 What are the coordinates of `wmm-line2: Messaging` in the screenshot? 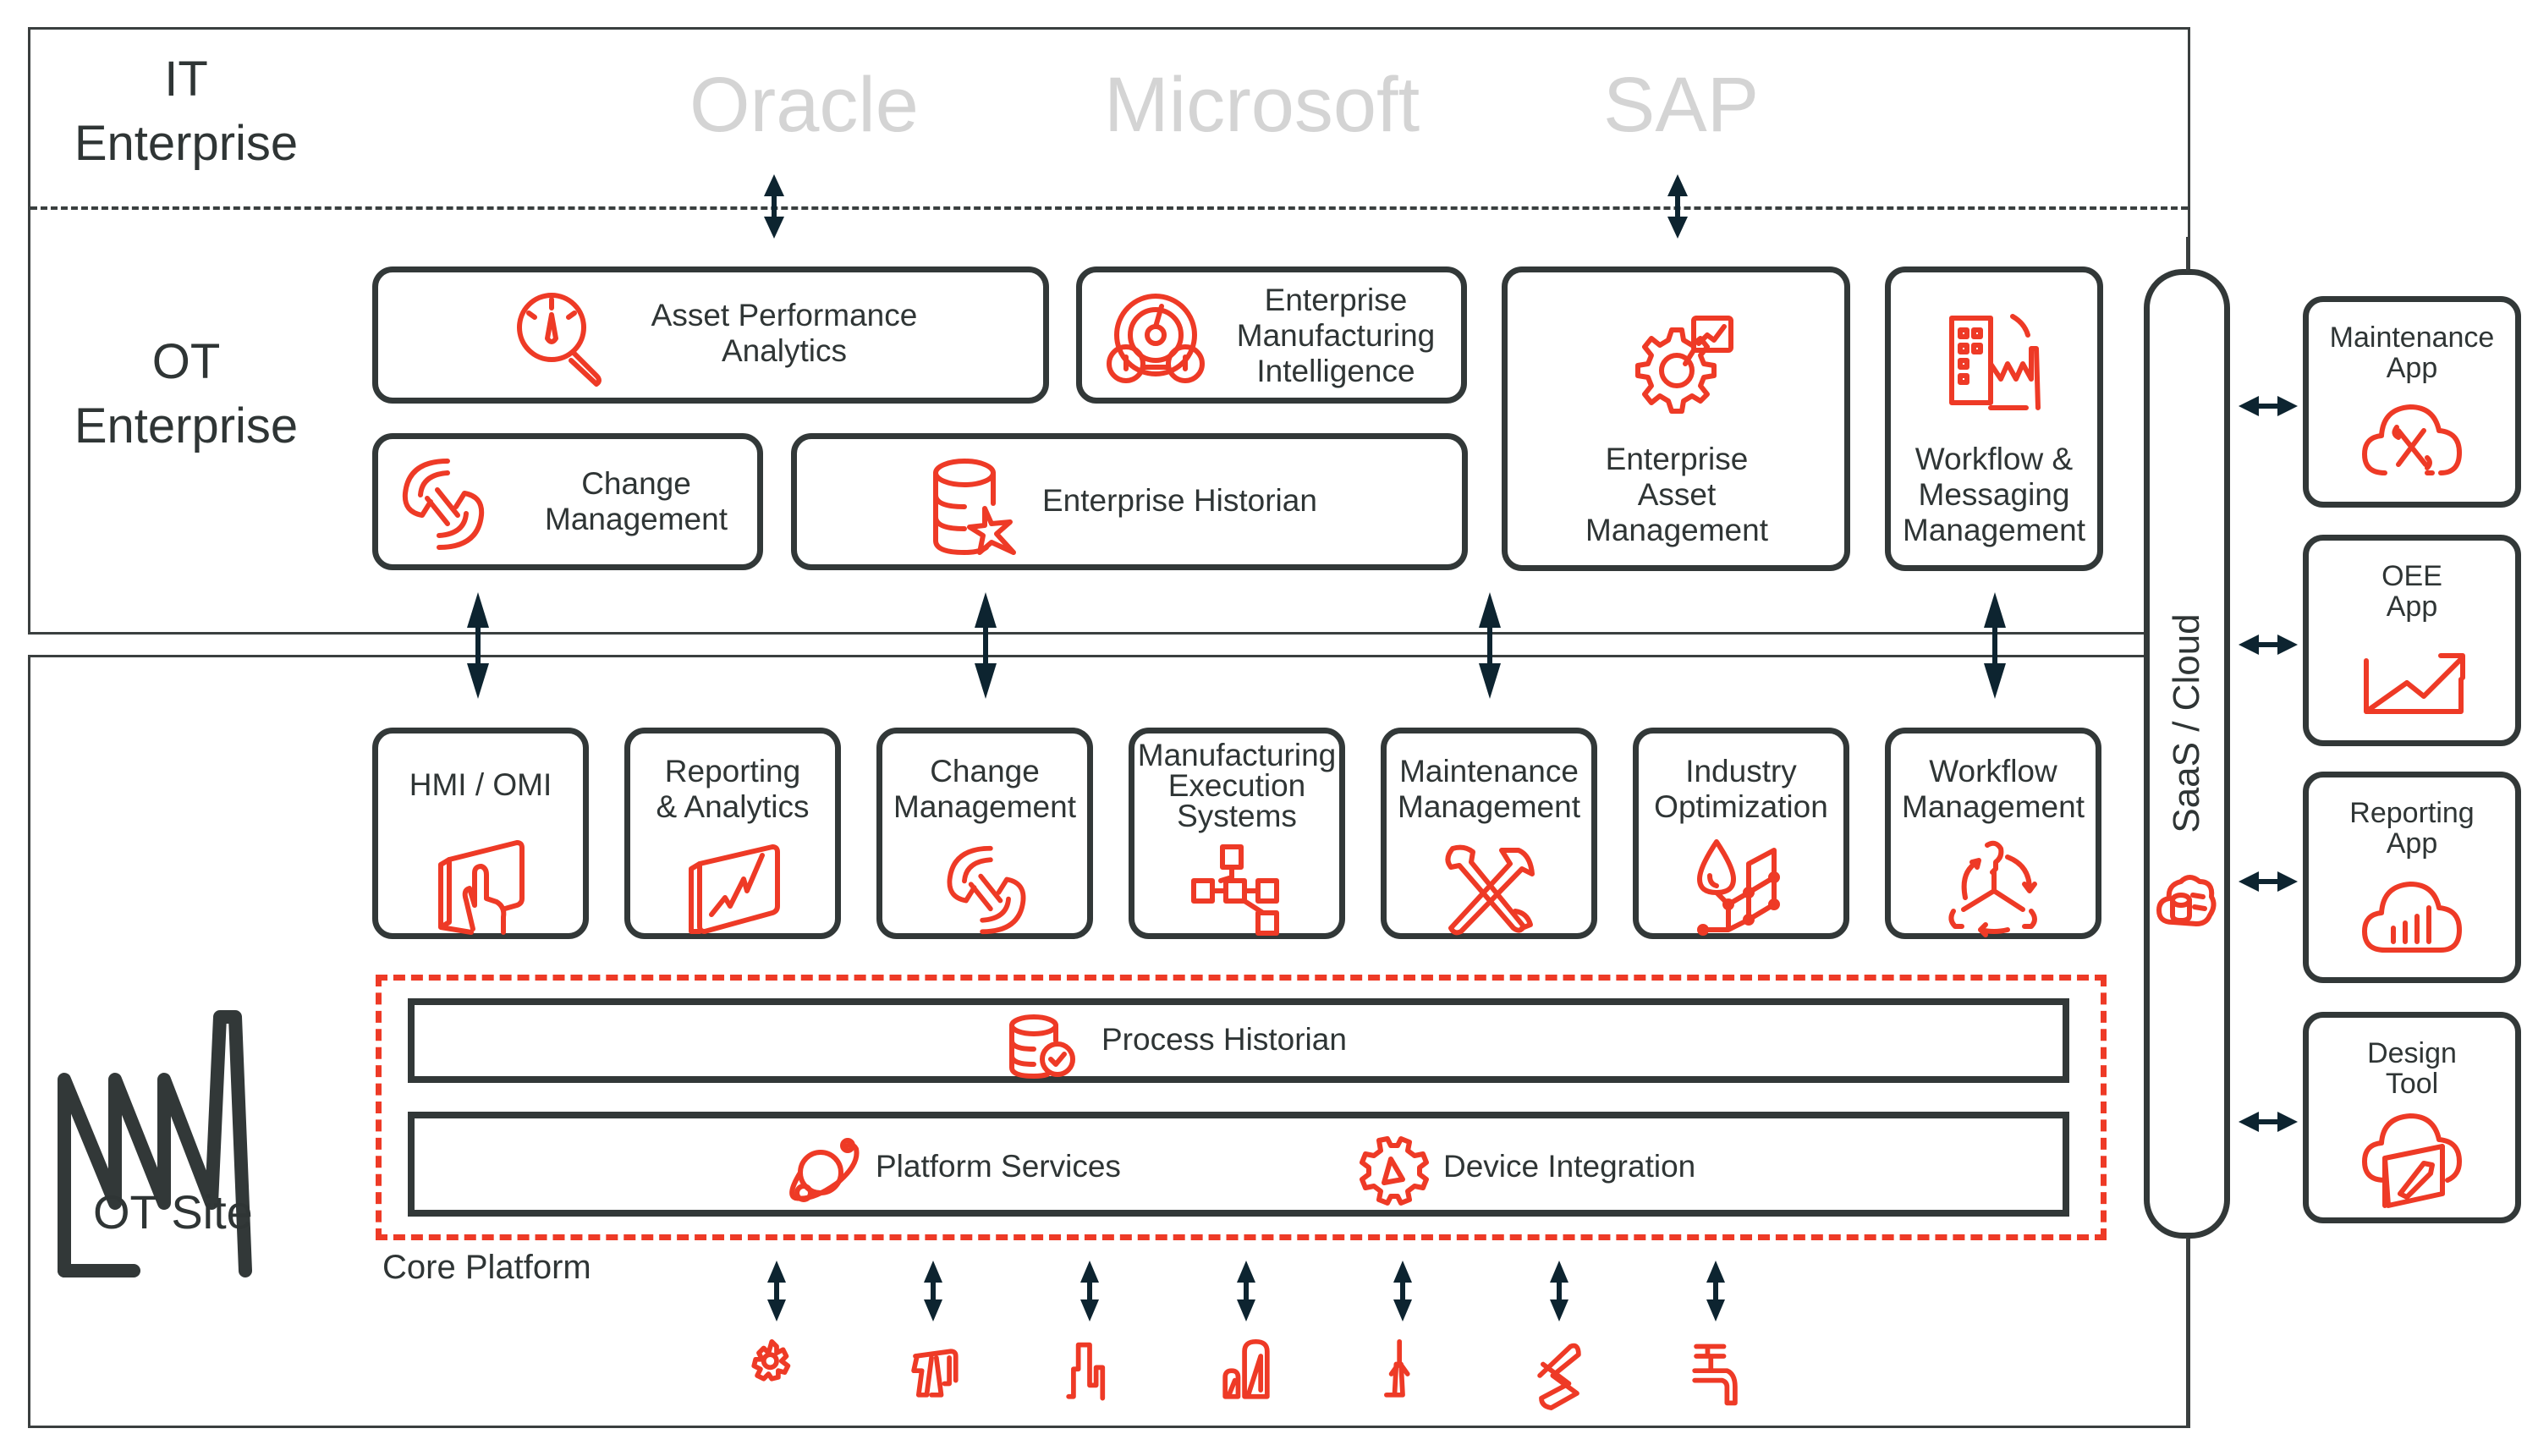 It's located at (1994, 494).